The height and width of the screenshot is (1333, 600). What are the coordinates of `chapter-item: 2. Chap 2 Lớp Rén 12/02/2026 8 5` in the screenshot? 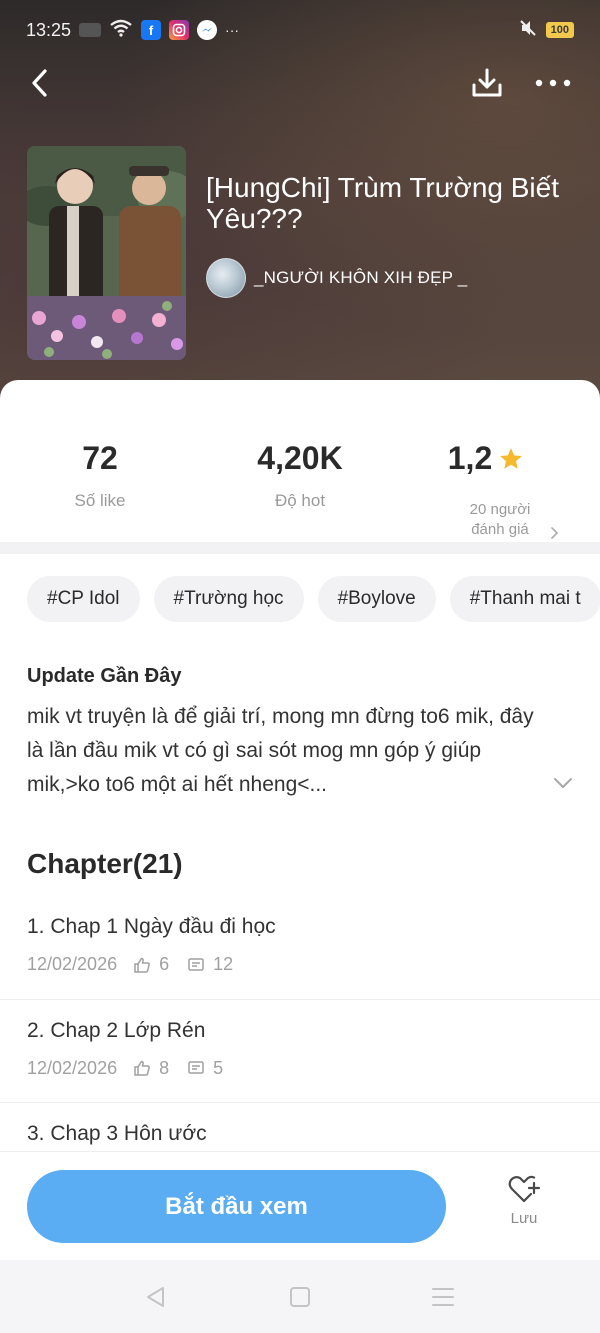 It's located at (300, 1051).